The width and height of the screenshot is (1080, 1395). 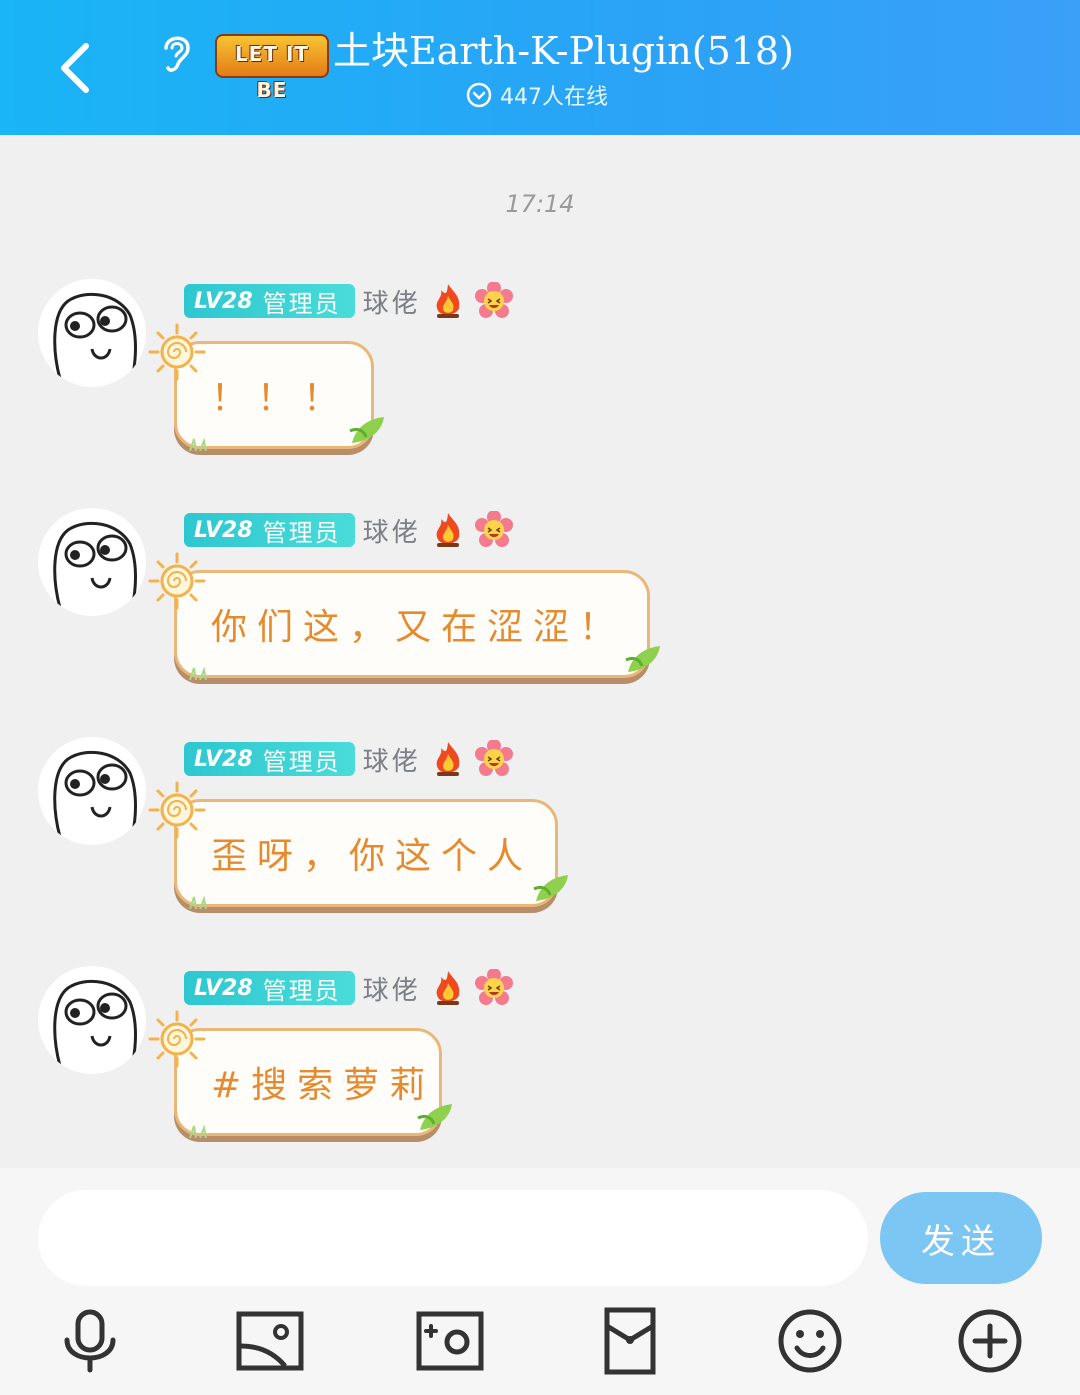 What do you see at coordinates (272, 68) in the screenshot?
I see `title-badge: LET IT BE` at bounding box center [272, 68].